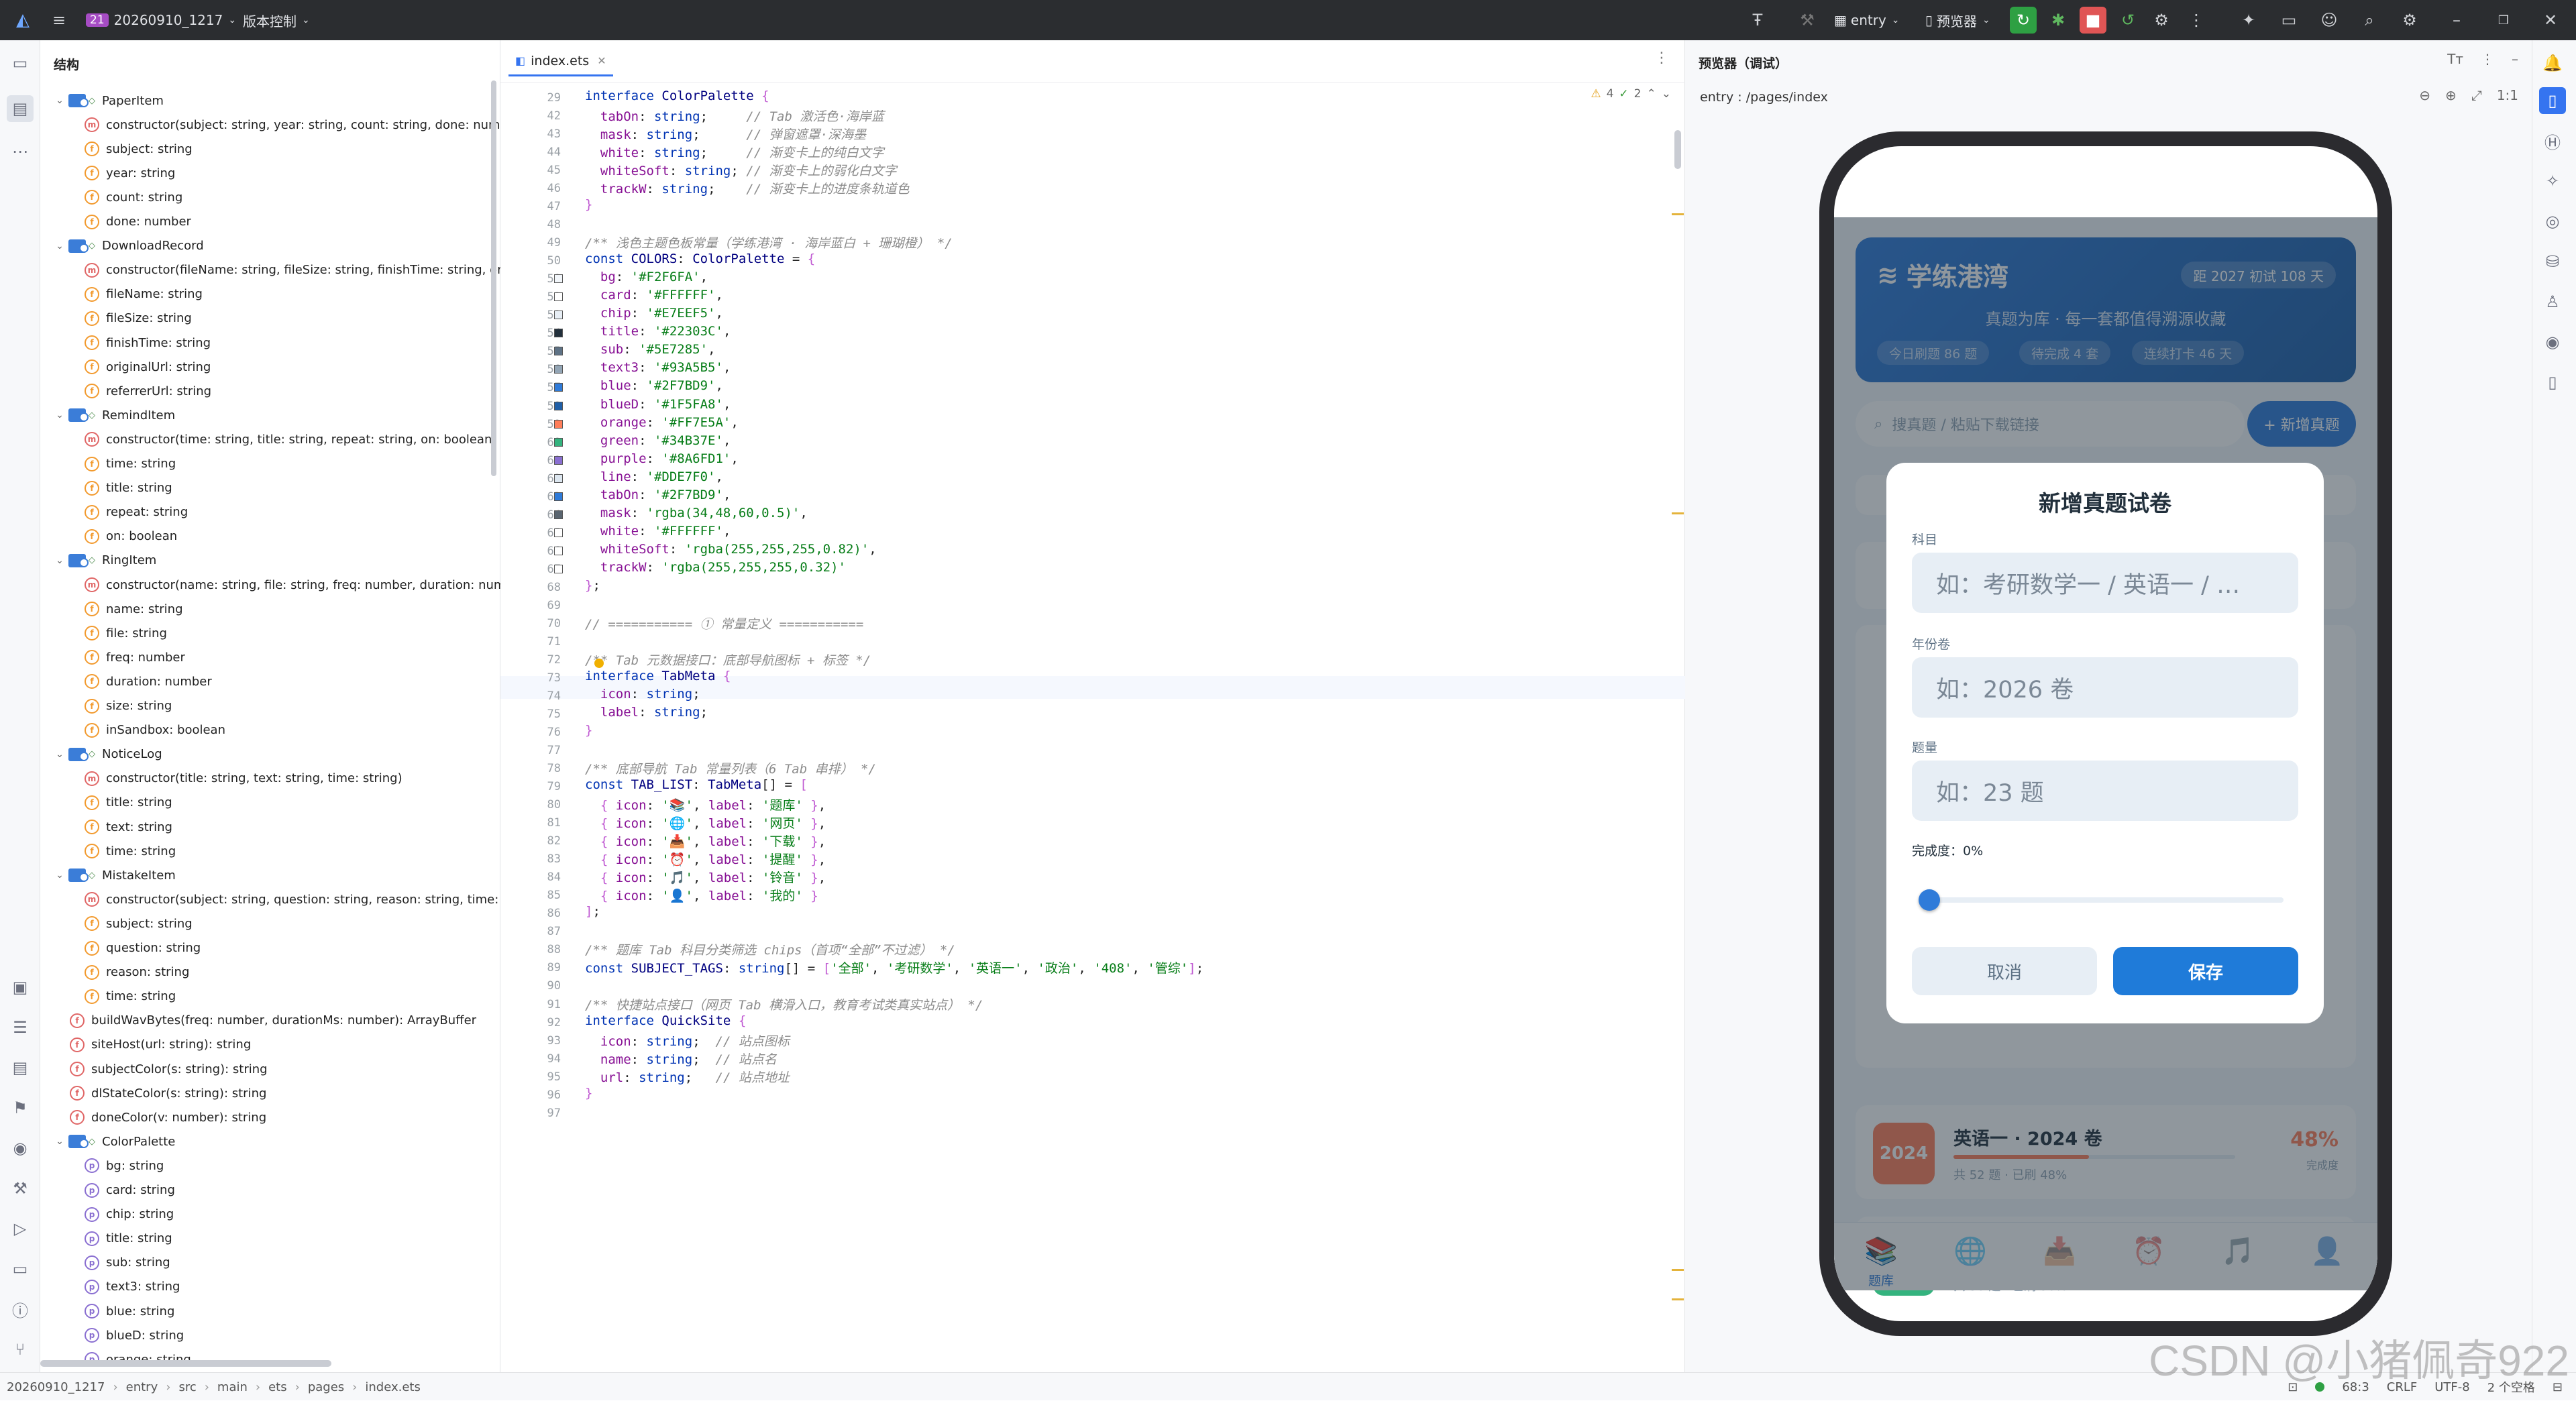 The height and width of the screenshot is (1401, 2576). What do you see at coordinates (20, 1108) in the screenshot?
I see `services-icon: ⚑` at bounding box center [20, 1108].